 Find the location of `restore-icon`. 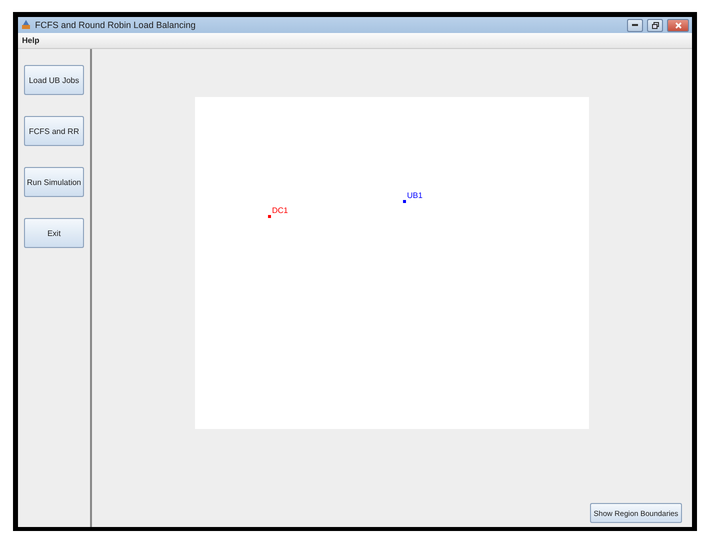

restore-icon is located at coordinates (655, 25).